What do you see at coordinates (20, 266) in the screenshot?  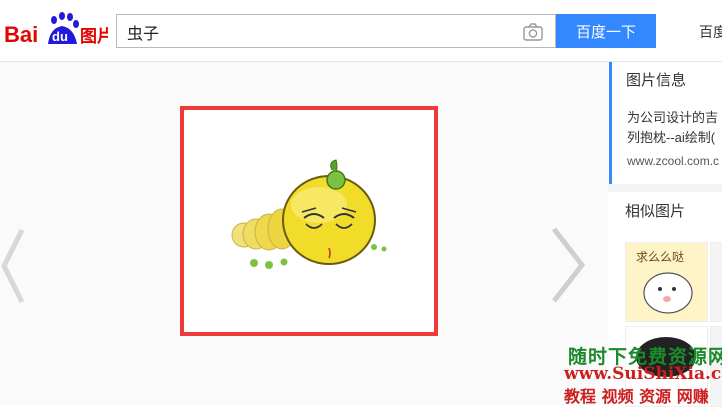 I see `prev-arrow-icon` at bounding box center [20, 266].